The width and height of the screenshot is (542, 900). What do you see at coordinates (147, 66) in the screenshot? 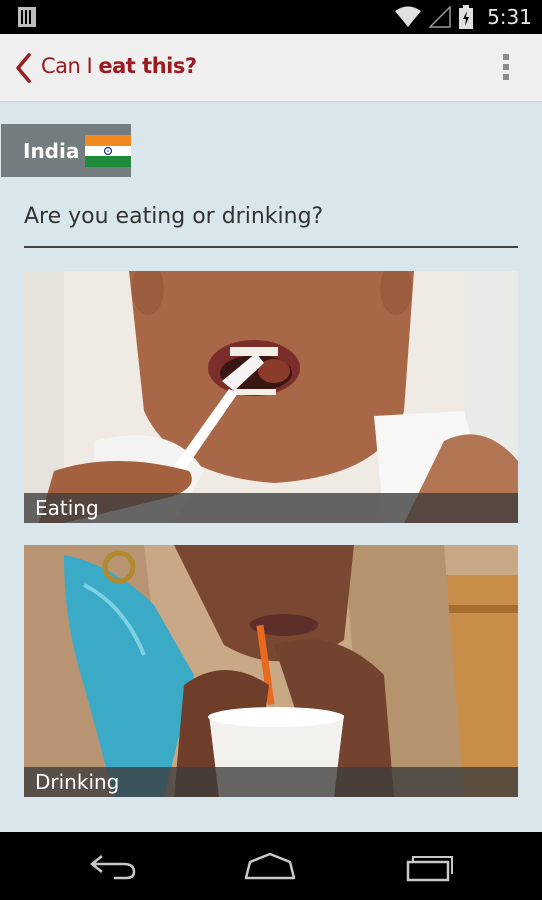
I see `app-title-bold: eat this?` at bounding box center [147, 66].